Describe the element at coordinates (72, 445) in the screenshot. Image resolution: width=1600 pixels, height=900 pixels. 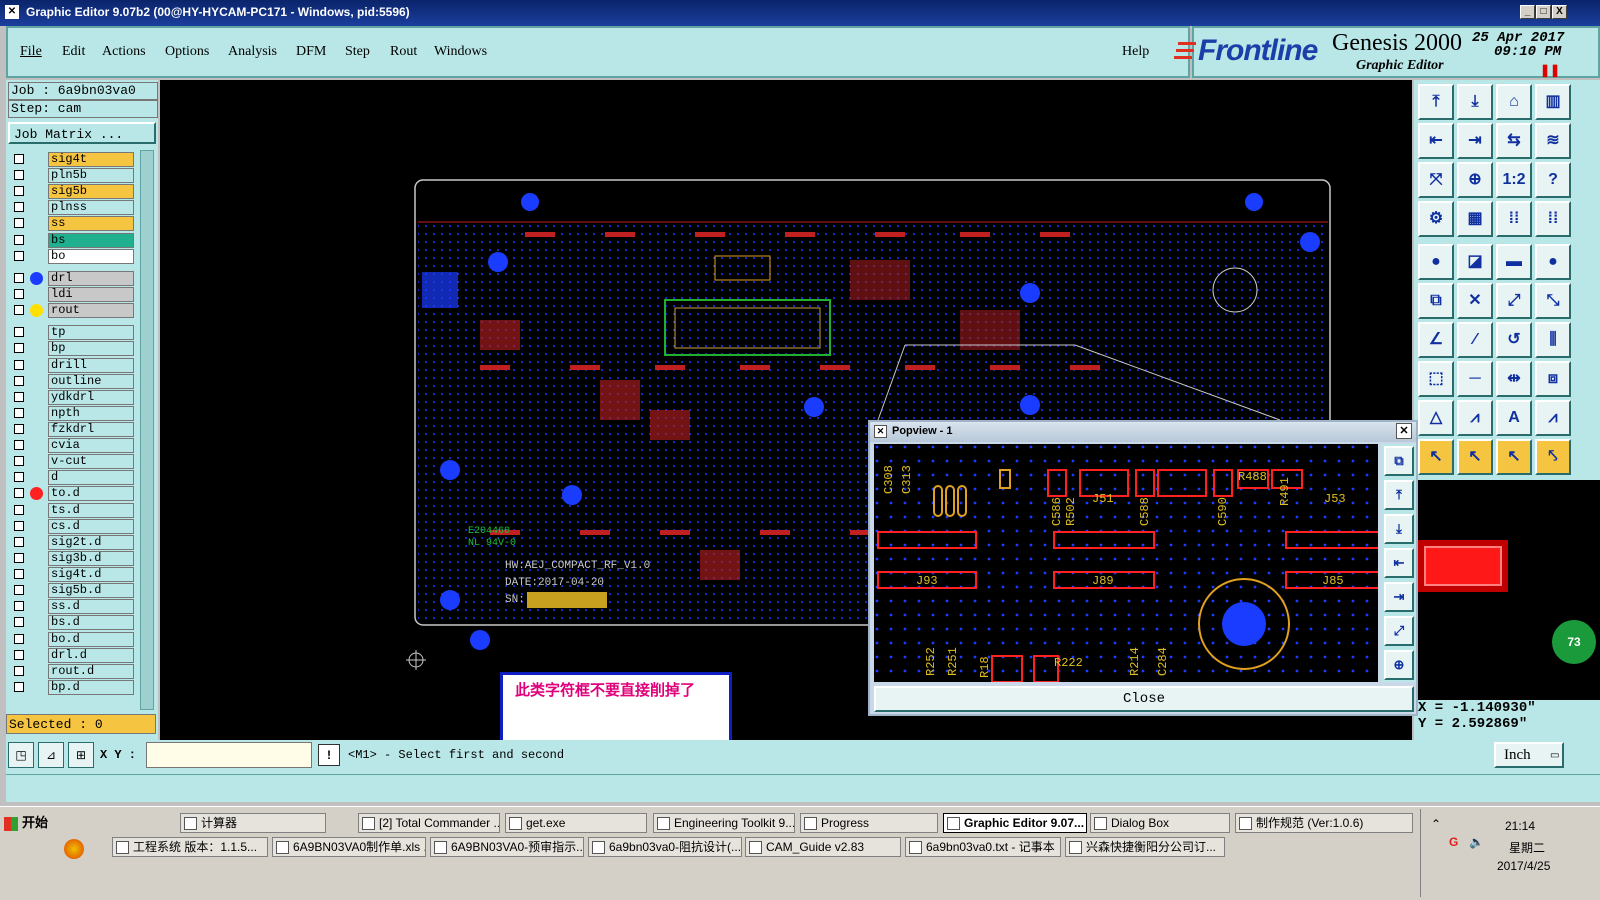
I see `layer-row-cvia: cvia` at that location.